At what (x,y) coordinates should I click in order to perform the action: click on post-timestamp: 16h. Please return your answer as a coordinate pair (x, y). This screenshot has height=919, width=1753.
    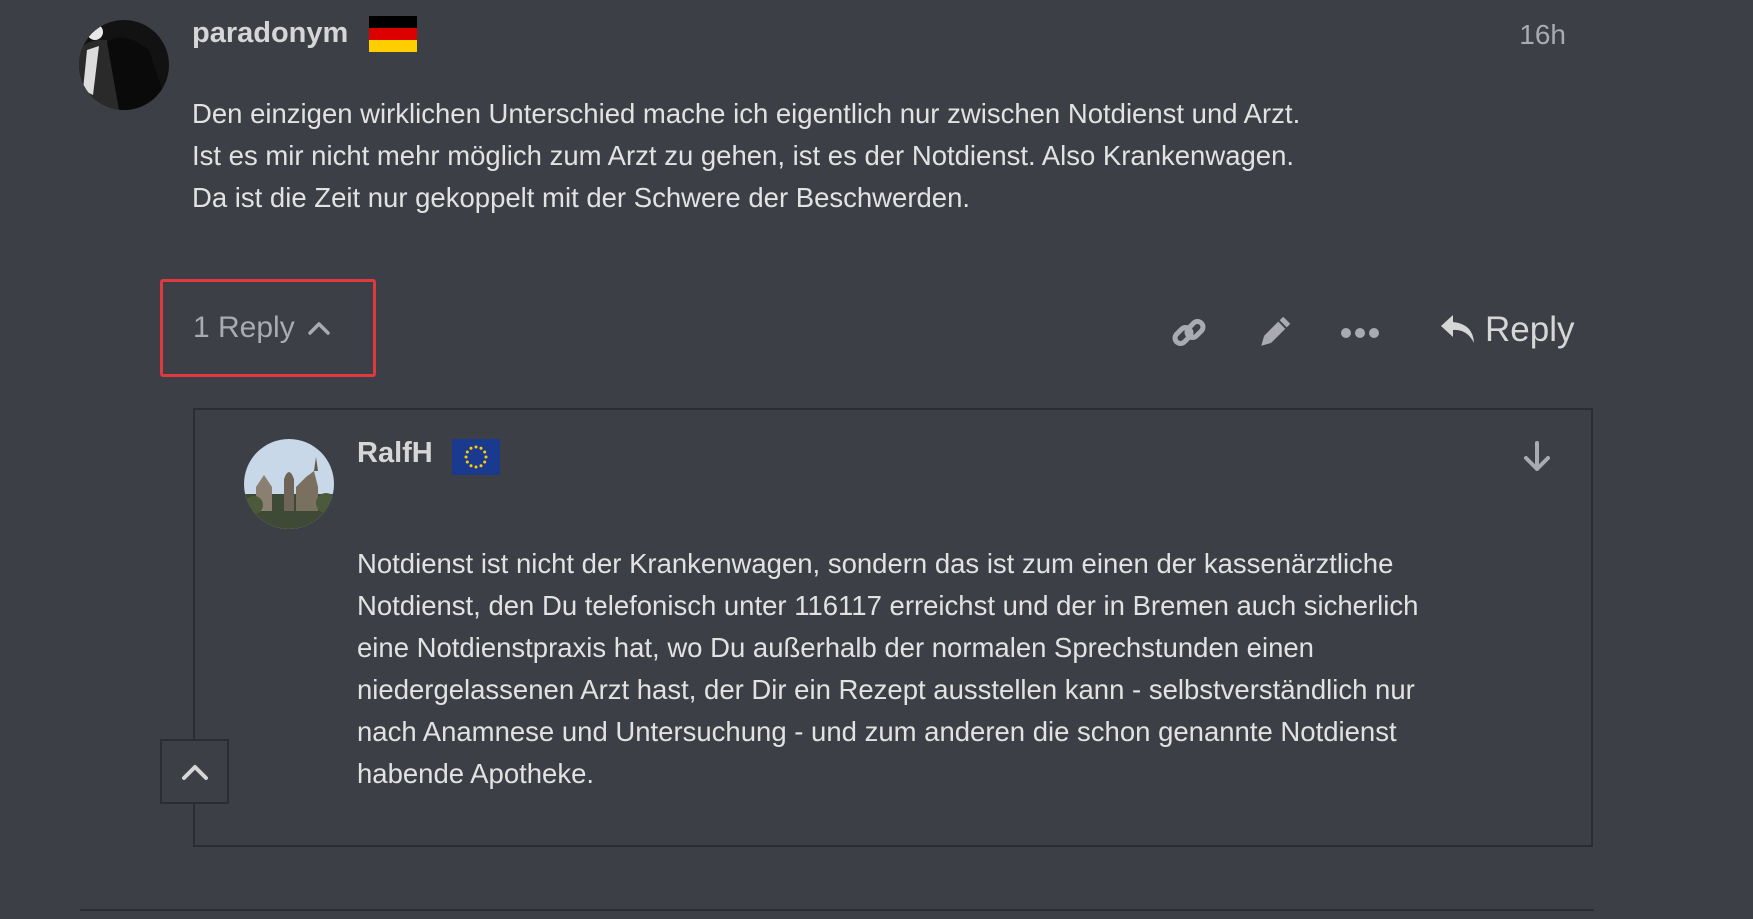
    Looking at the image, I should click on (1542, 35).